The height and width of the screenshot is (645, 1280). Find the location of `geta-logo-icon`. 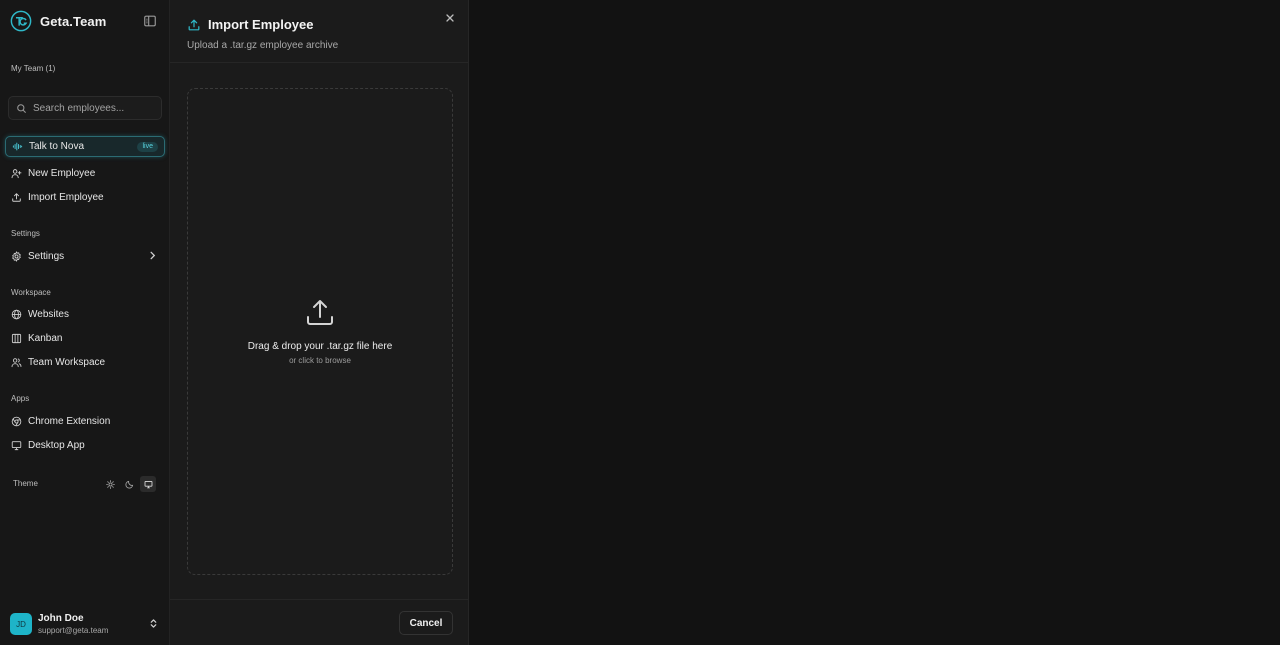

geta-logo-icon is located at coordinates (21, 21).